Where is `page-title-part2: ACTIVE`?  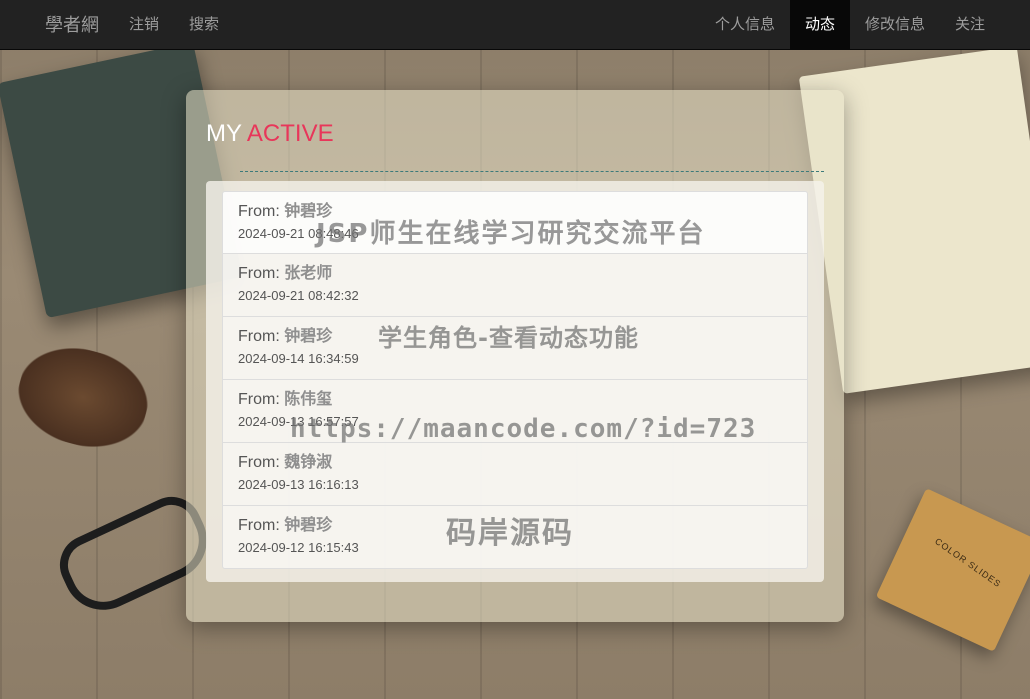
page-title-part2: ACTIVE is located at coordinates (290, 133).